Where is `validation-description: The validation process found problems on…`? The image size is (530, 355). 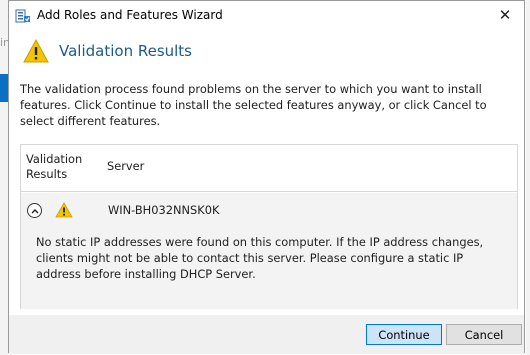
validation-description: The validation process found problems on… is located at coordinates (253, 105).